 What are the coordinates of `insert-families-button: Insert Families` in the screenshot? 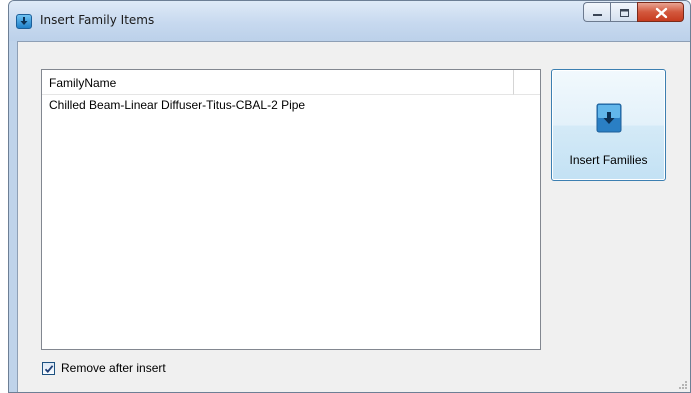 It's located at (608, 125).